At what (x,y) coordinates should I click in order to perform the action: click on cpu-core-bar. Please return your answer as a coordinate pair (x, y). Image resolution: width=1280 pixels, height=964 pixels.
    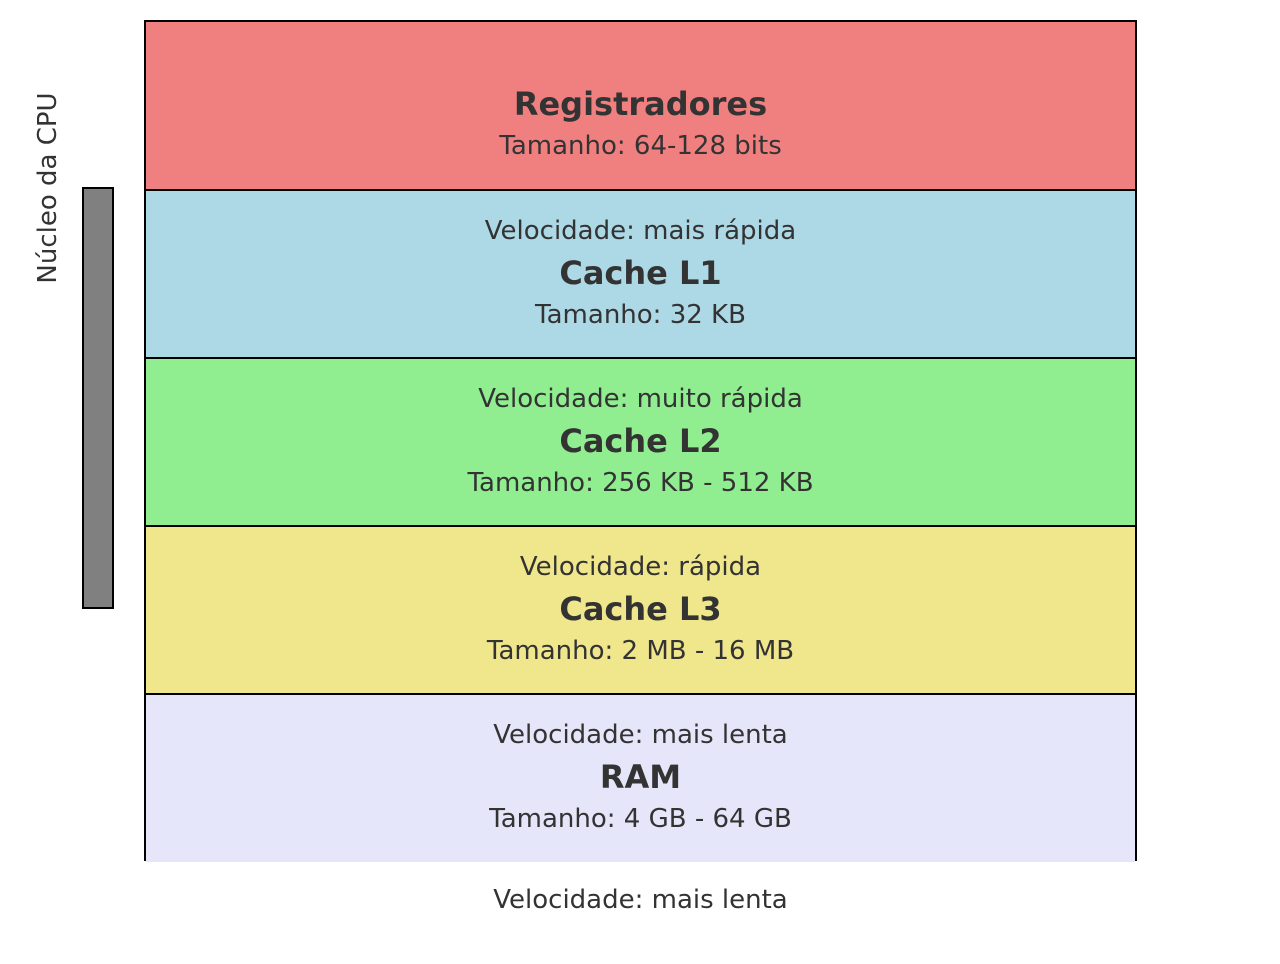
    Looking at the image, I should click on (98, 398).